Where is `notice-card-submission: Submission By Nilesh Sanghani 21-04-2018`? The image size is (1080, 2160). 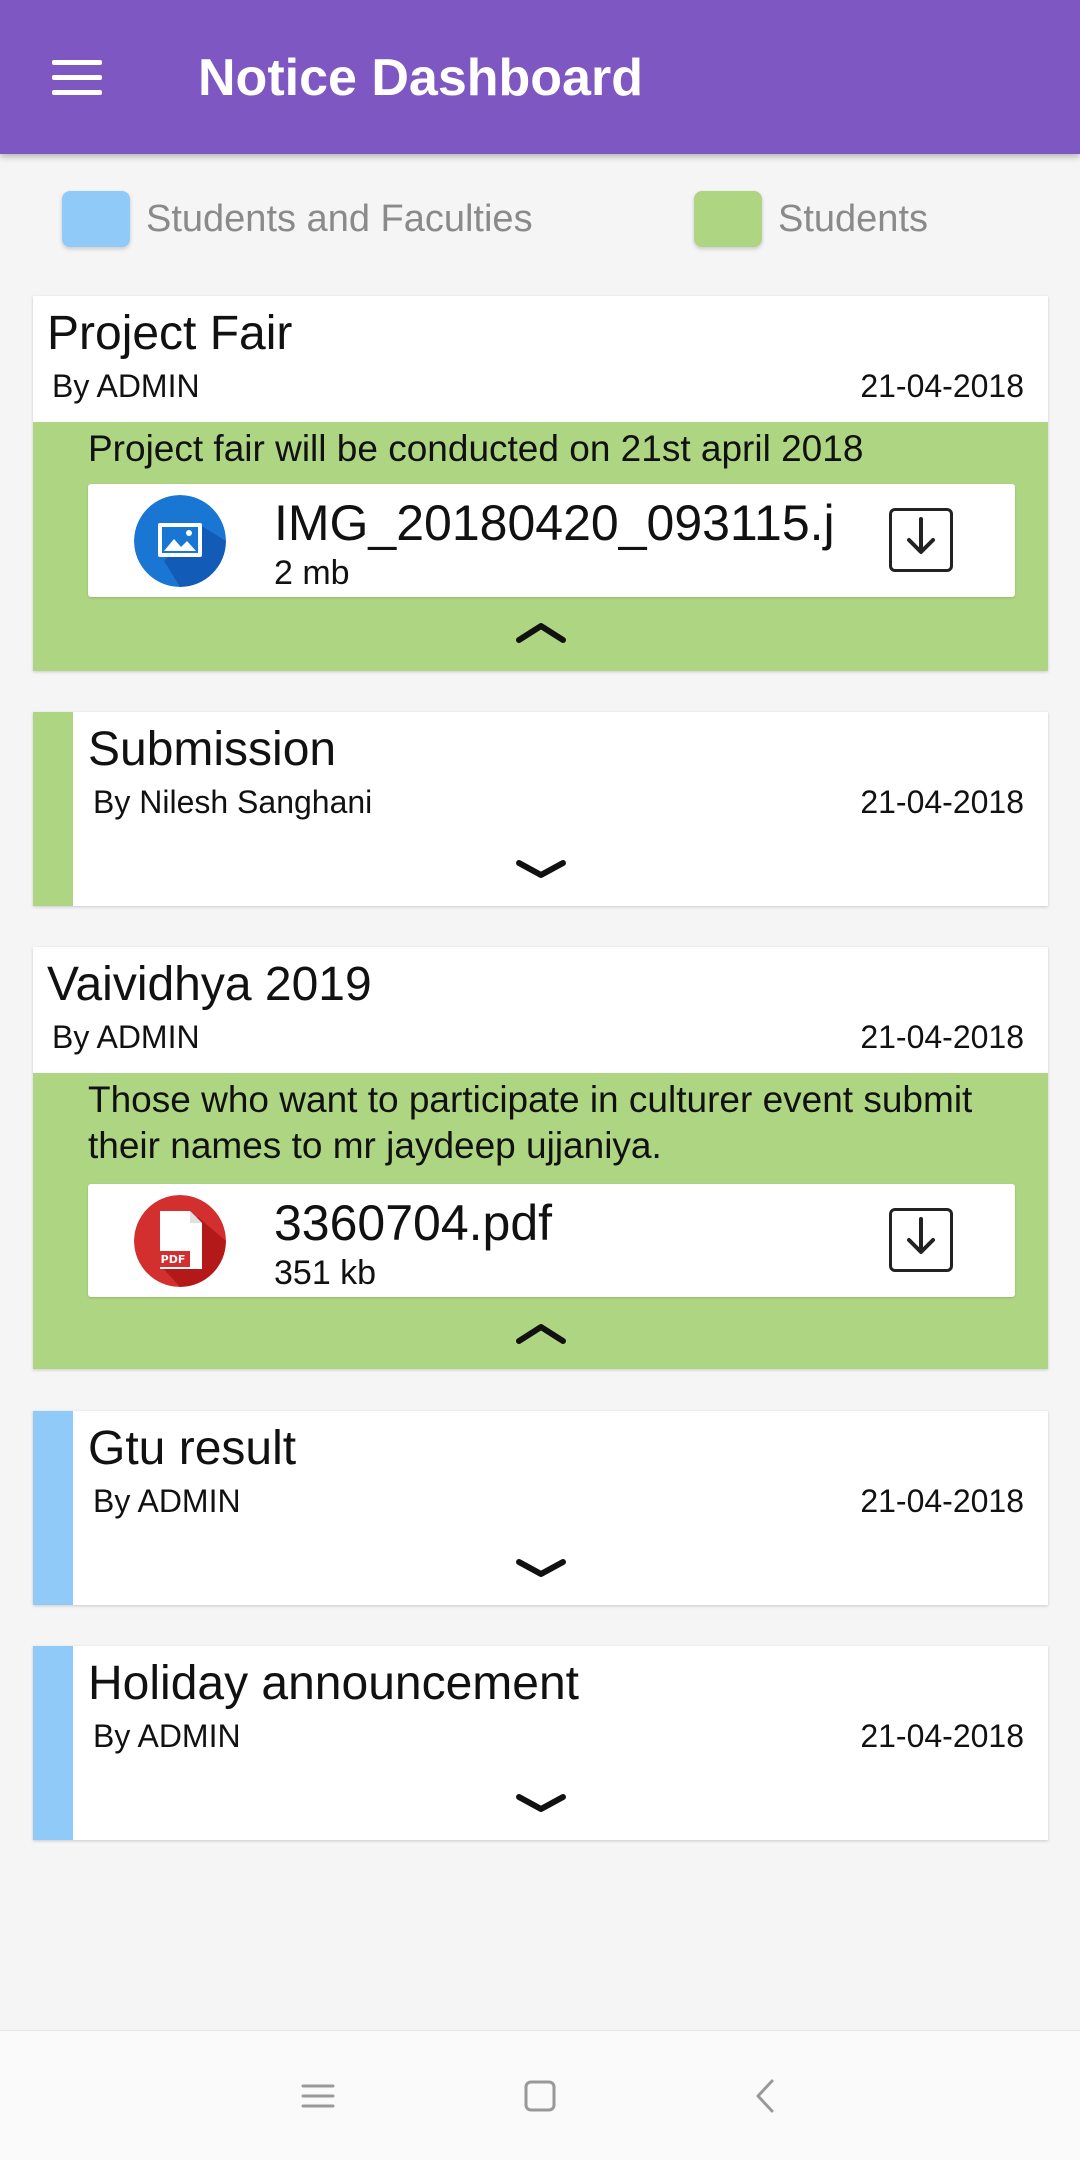
notice-card-submission: Submission By Nilesh Sanghani 21-04-2018 is located at coordinates (540, 809).